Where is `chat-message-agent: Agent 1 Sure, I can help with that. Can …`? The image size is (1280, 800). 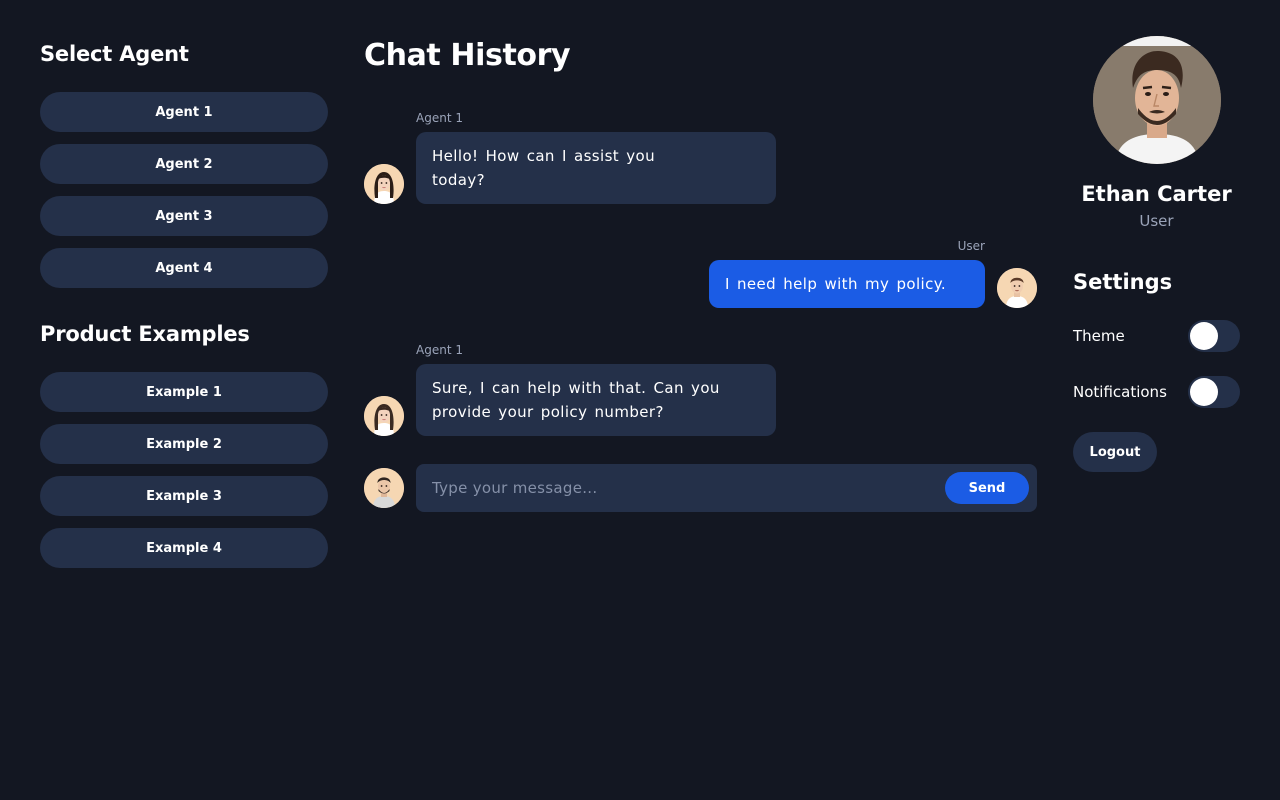
chat-message-agent: Agent 1 Sure, I can help with that. Can … is located at coordinates (596, 389).